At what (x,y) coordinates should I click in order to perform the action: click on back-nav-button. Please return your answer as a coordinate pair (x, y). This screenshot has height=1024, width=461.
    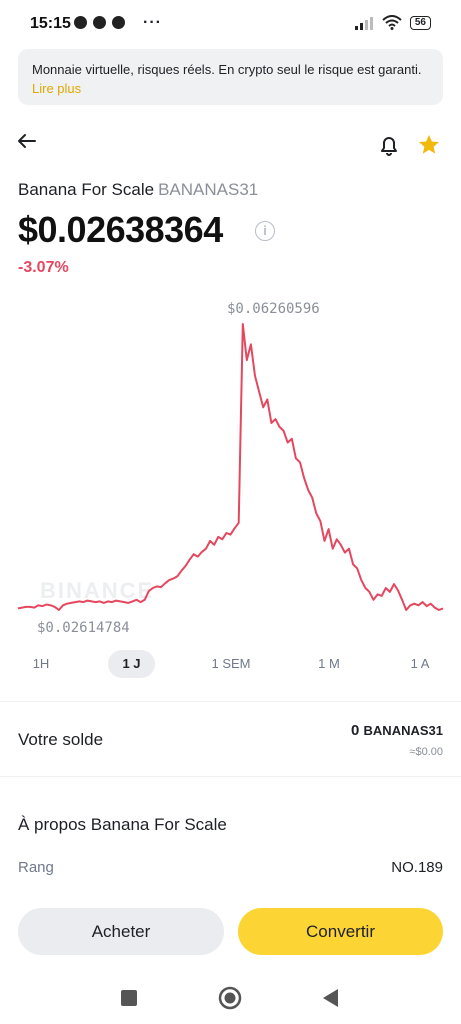
    Looking at the image, I should click on (331, 998).